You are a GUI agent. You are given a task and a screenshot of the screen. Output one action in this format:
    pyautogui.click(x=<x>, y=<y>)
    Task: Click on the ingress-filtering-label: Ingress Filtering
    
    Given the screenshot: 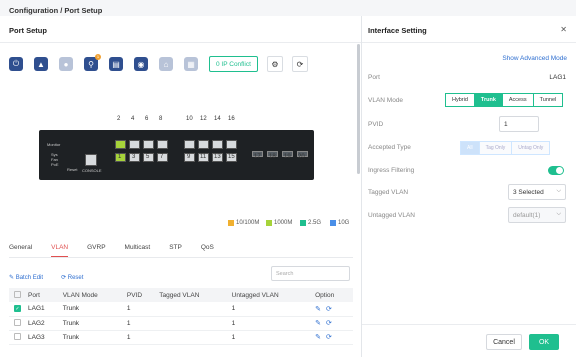 What is the action you would take?
    pyautogui.click(x=391, y=170)
    